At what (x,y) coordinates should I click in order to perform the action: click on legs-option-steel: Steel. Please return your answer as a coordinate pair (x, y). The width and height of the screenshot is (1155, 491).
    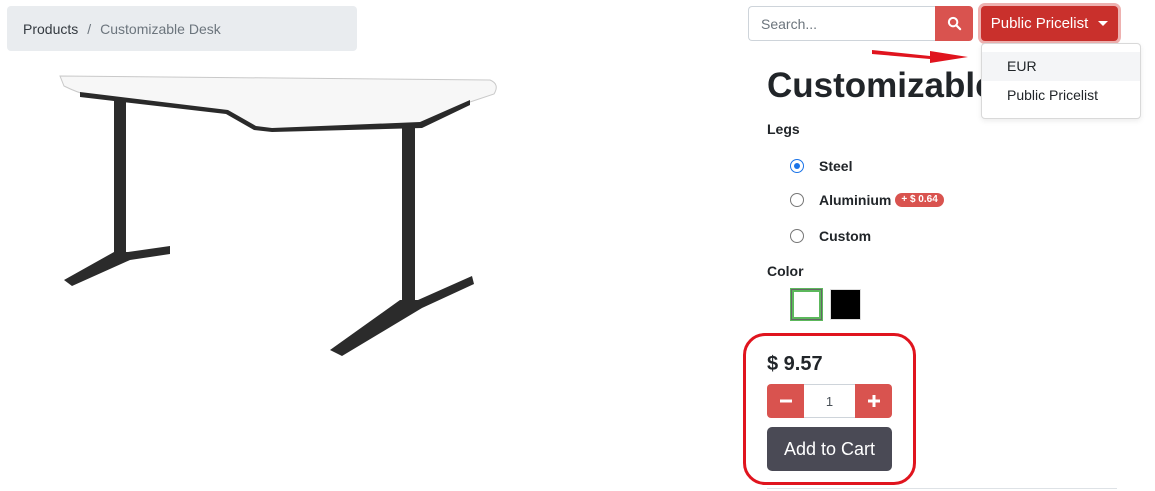
    Looking at the image, I should click on (821, 166).